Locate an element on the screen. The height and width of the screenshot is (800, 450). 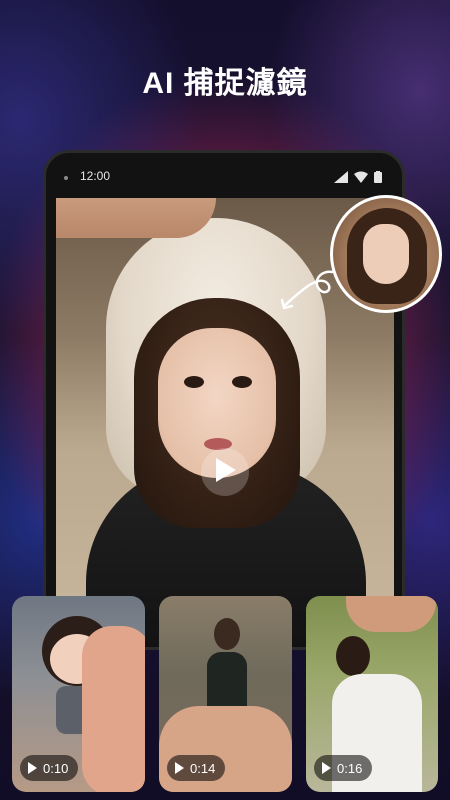
status-icons is located at coordinates (358, 176).